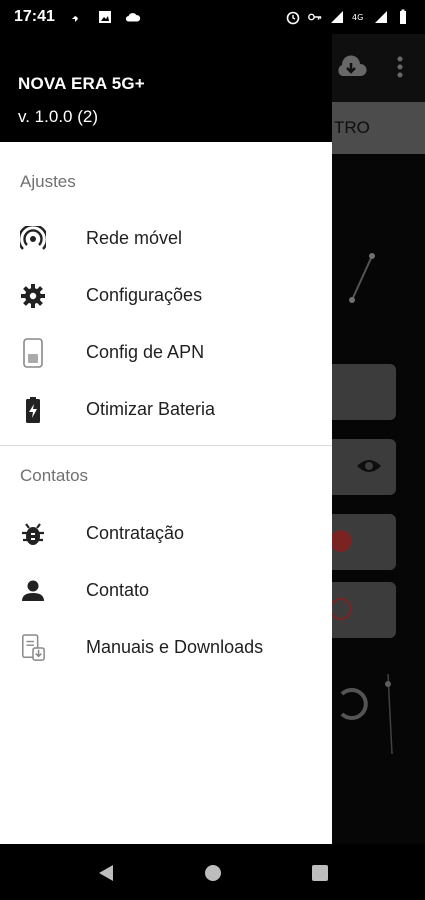  Describe the element at coordinates (144, 294) in the screenshot. I see `menu-item-label: Configurações` at that location.